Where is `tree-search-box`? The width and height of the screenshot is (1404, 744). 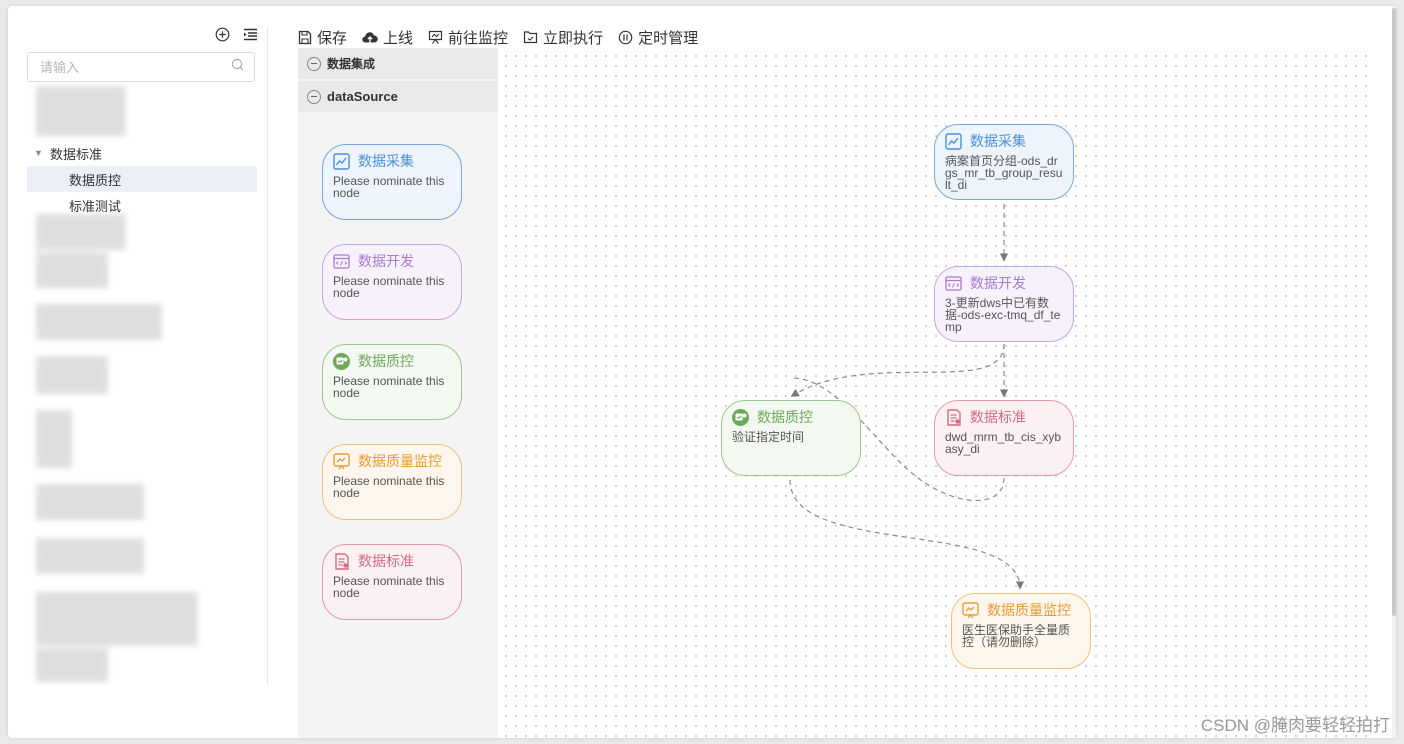 tree-search-box is located at coordinates (141, 67).